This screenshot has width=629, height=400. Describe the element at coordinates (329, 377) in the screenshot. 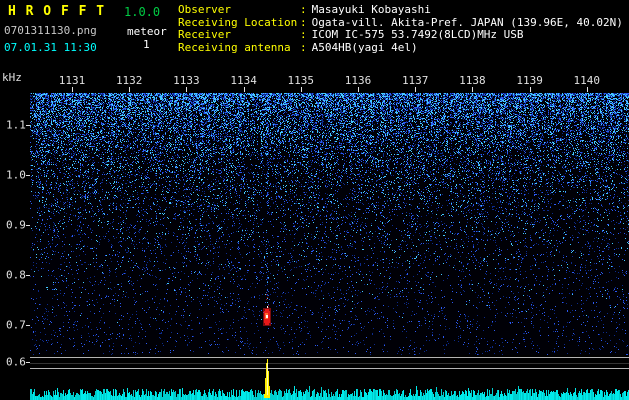

I see `signal-level-canvas` at that location.